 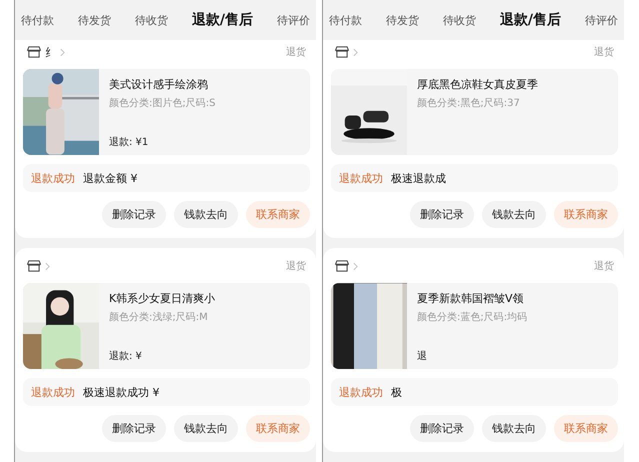 What do you see at coordinates (126, 356) in the screenshot?
I see `refund-amount: 退款: ¥` at bounding box center [126, 356].